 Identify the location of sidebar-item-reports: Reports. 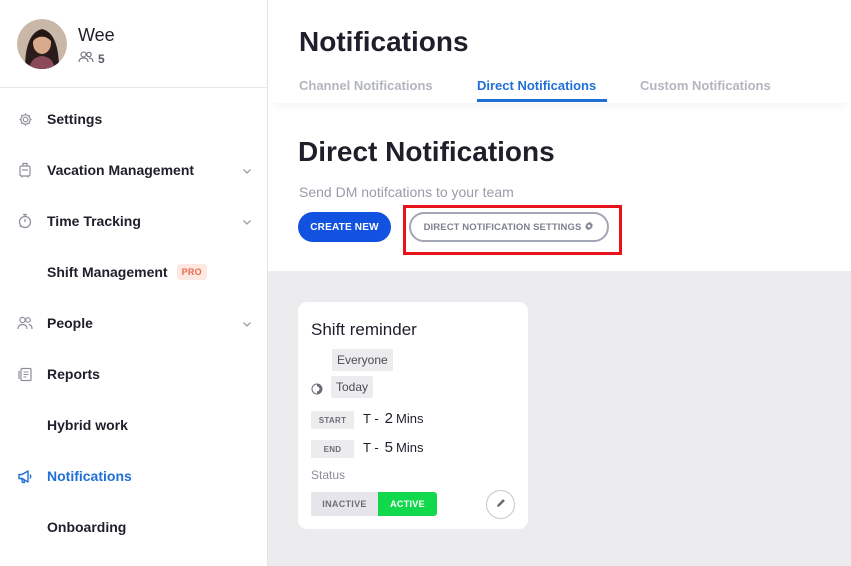
(133, 374).